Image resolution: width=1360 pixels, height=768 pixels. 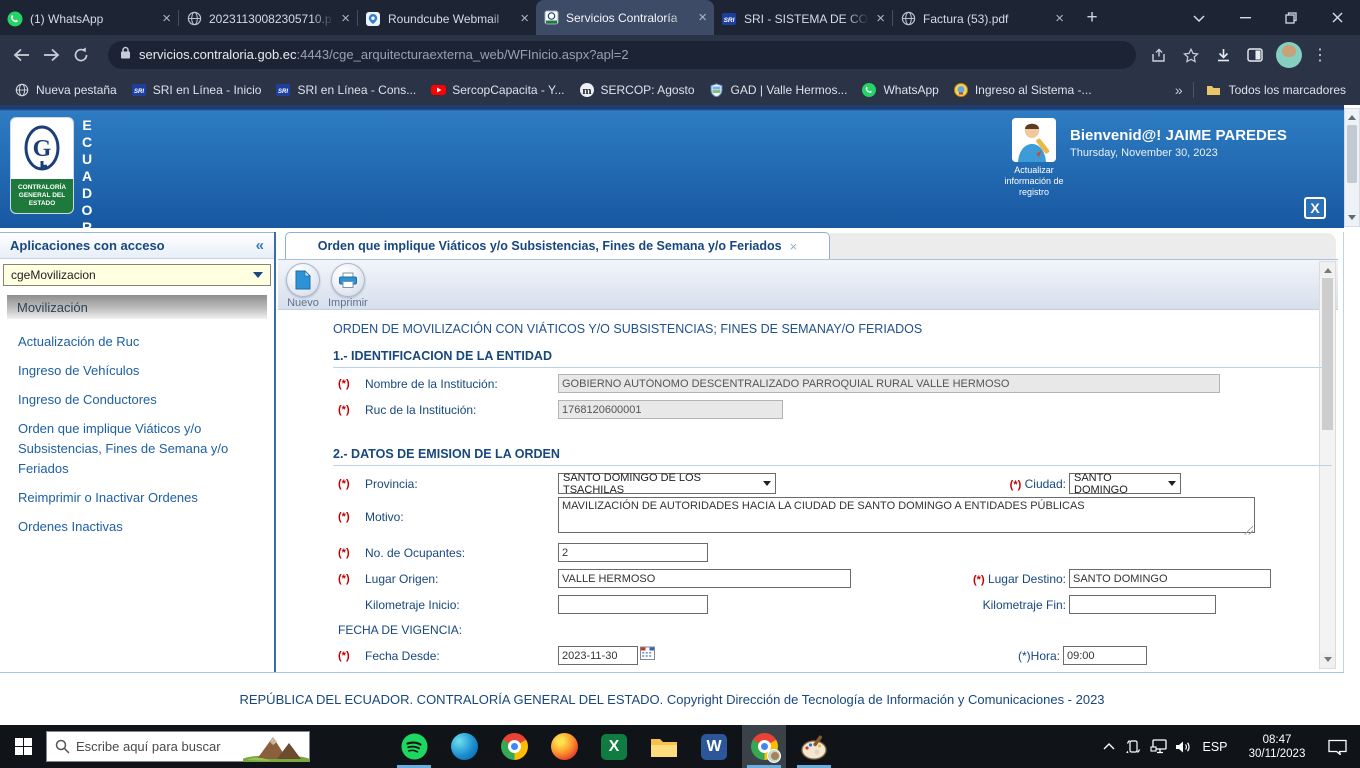 What do you see at coordinates (447, 18) in the screenshot?
I see `tab-roundcube: Roundcube Webmail ×` at bounding box center [447, 18].